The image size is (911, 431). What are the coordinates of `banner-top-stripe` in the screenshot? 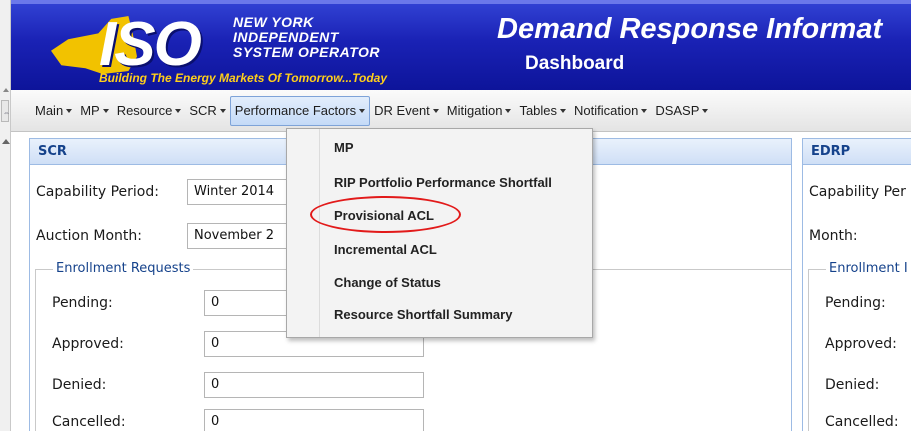 It's located at (461, 2).